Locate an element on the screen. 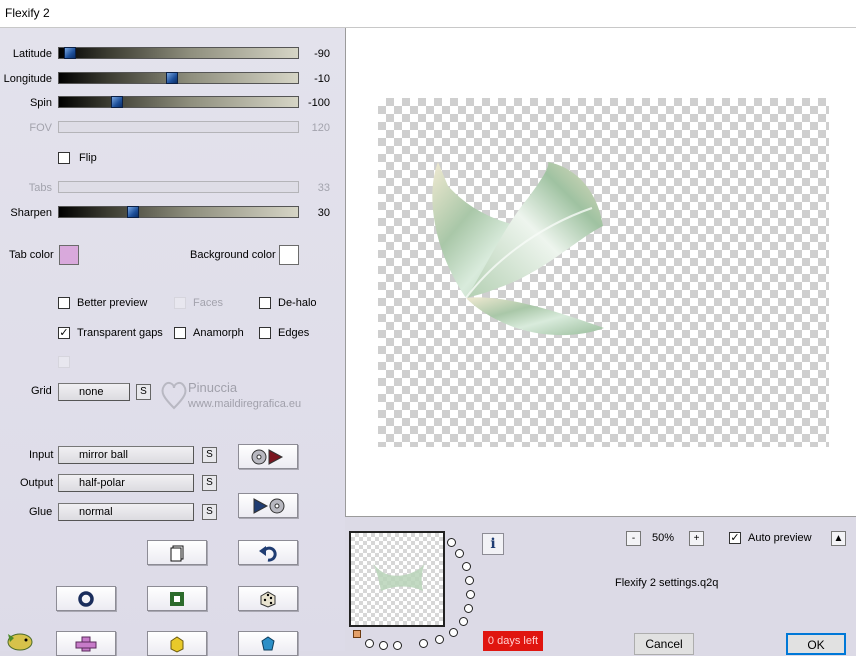 This screenshot has width=856, height=656. swap-io-icon is located at coordinates (267, 456).